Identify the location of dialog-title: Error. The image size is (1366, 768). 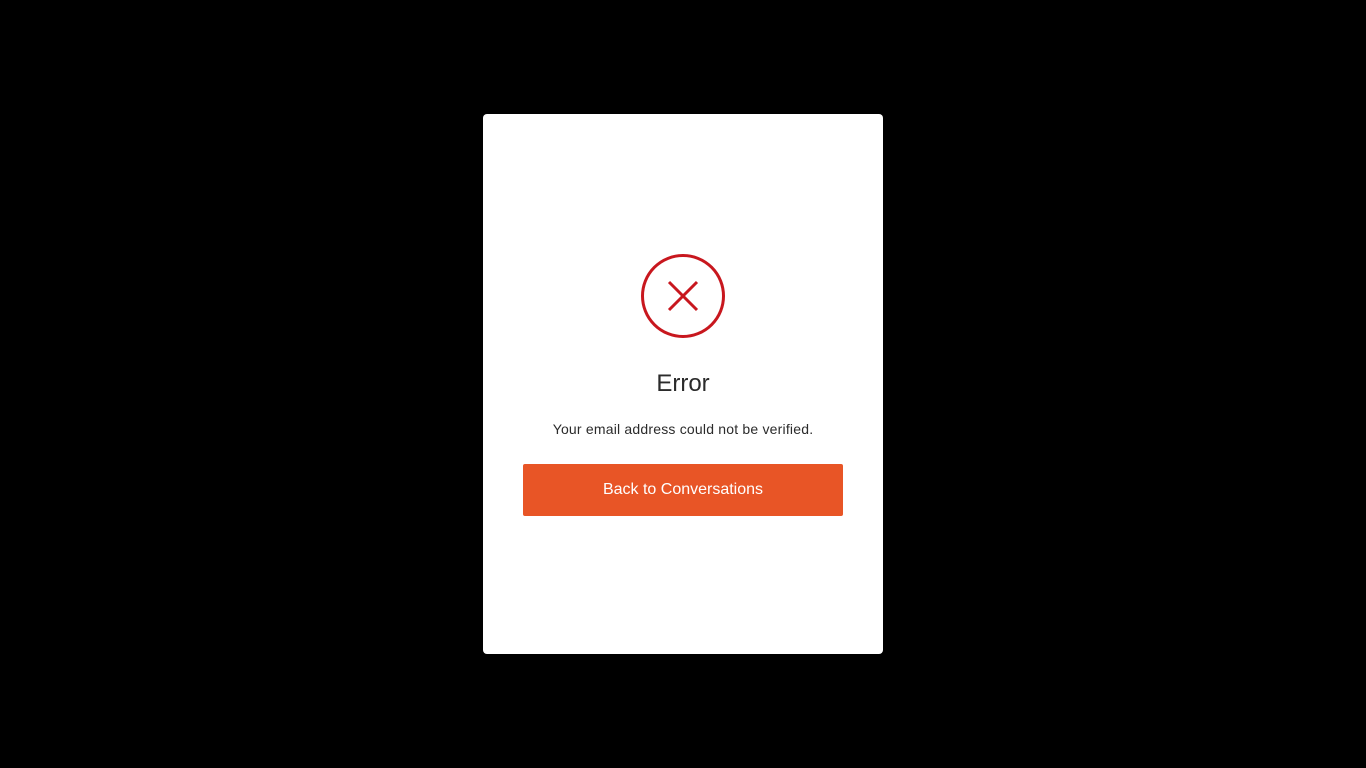
(683, 383).